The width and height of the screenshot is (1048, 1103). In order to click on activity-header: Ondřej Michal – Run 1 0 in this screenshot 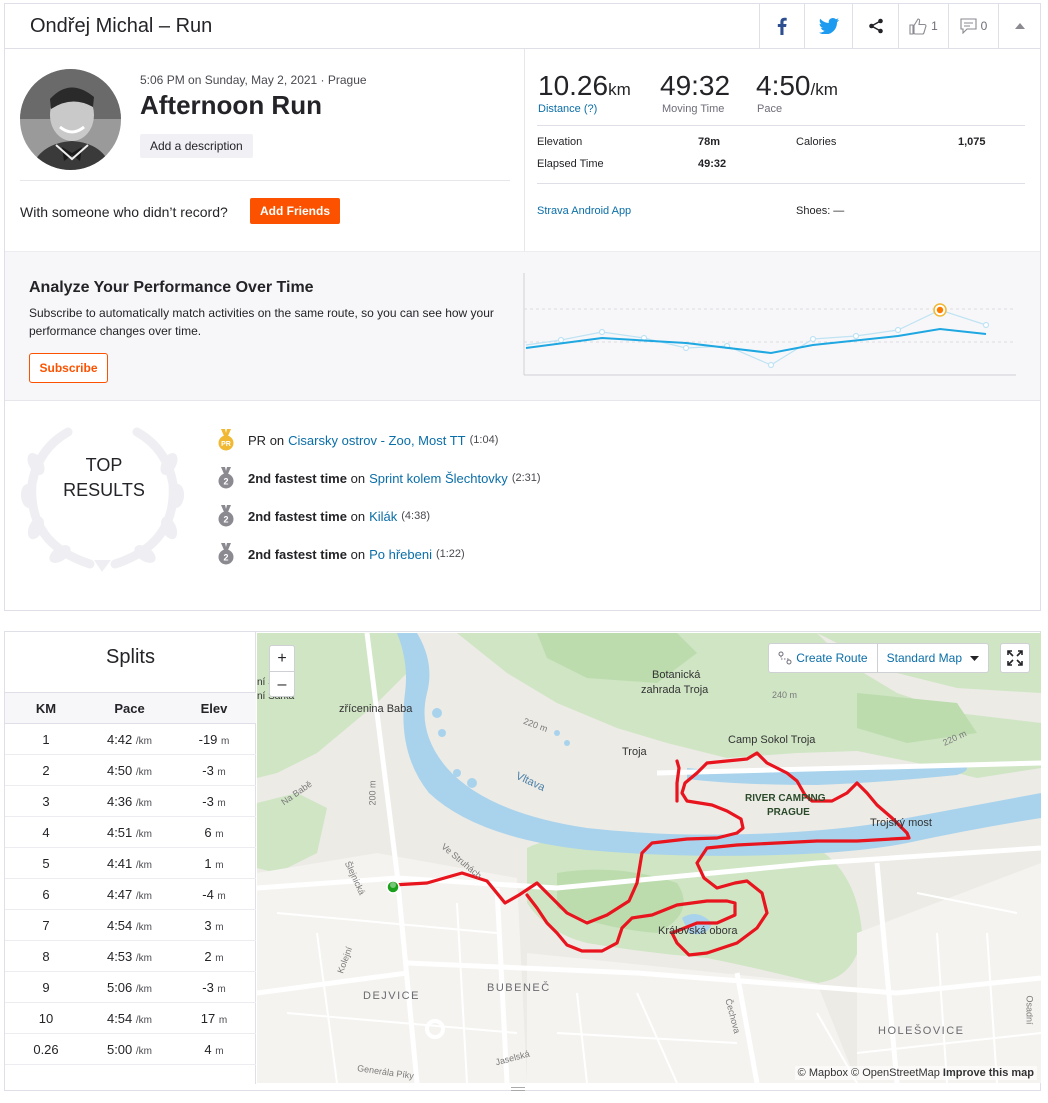, I will do `click(522, 26)`.